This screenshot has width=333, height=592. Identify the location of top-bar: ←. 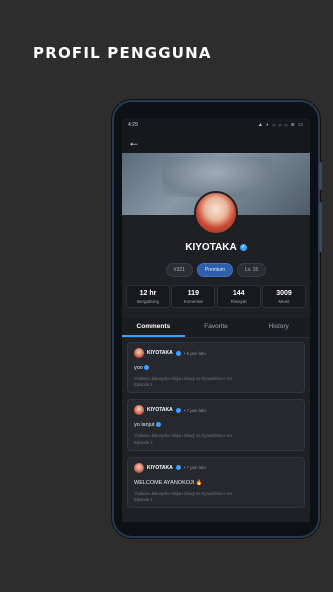
(216, 142).